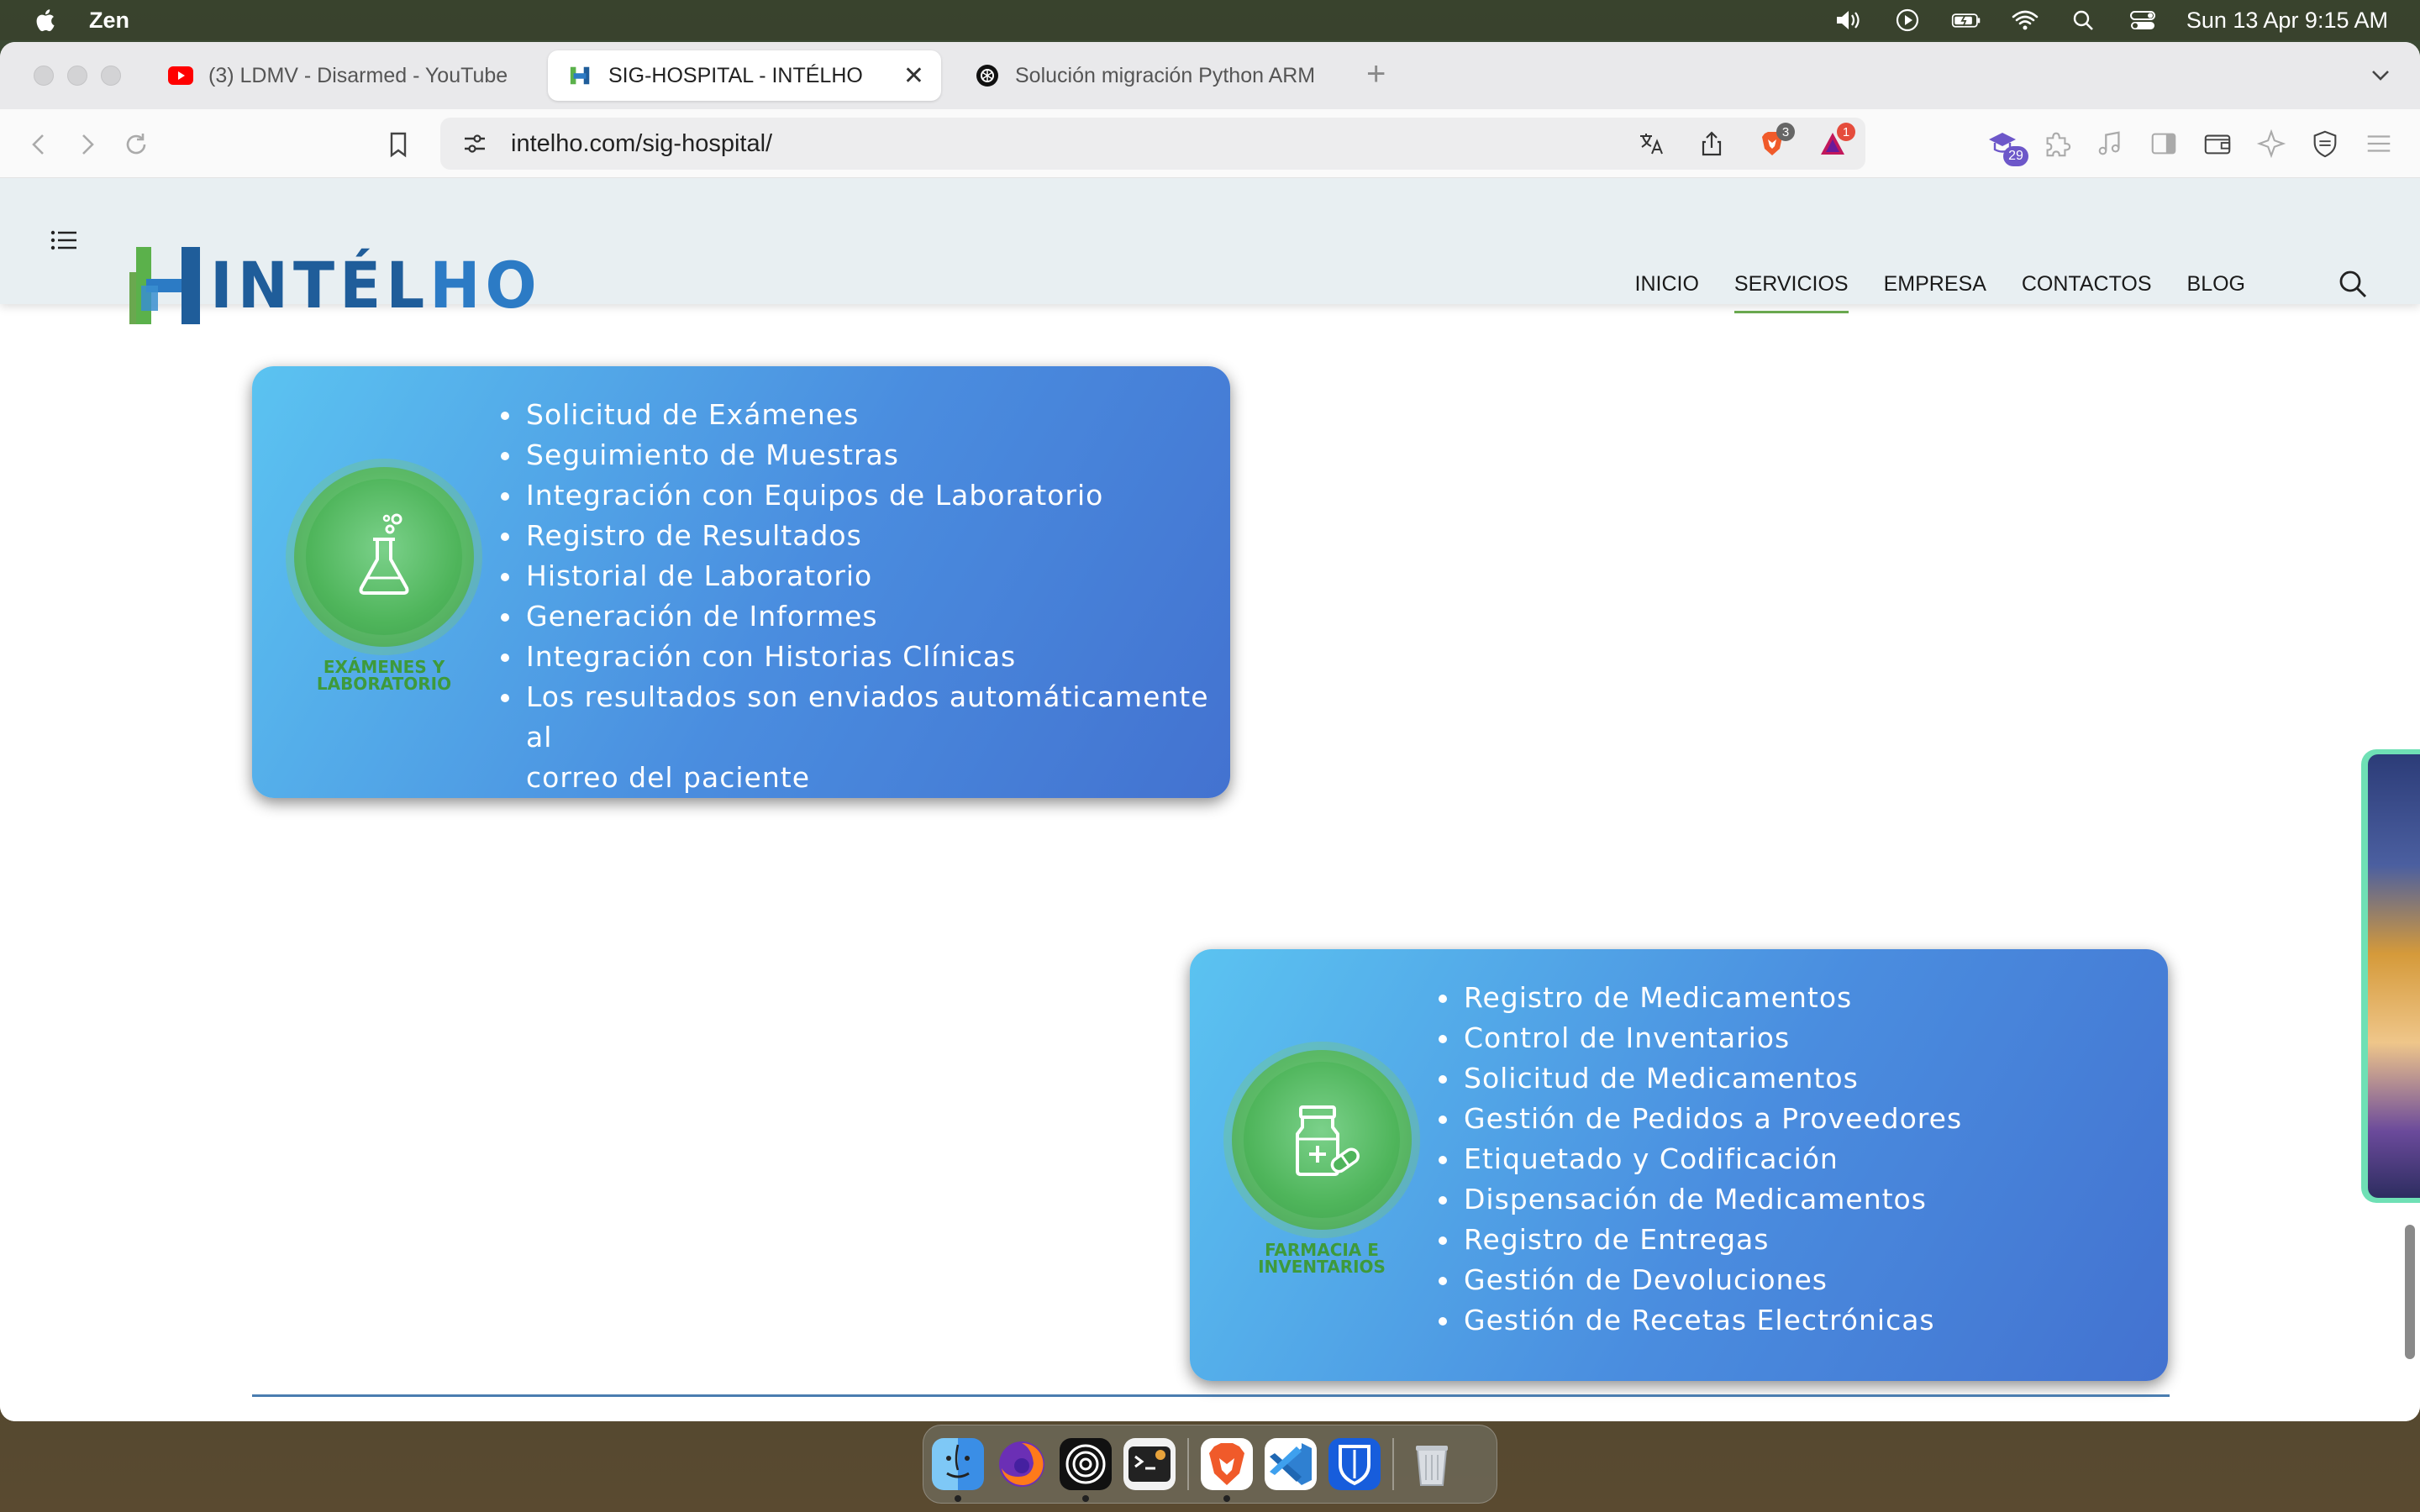 The height and width of the screenshot is (1512, 2420). What do you see at coordinates (2084, 20) in the screenshot?
I see `spotlight-search-icon` at bounding box center [2084, 20].